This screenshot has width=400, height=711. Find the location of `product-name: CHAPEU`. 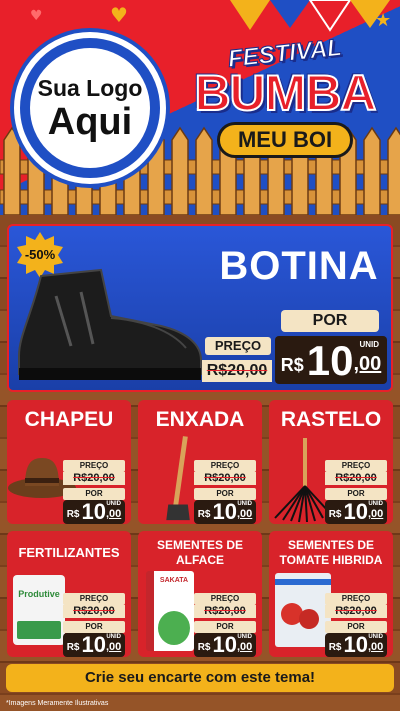

product-name: CHAPEU is located at coordinates (69, 419).